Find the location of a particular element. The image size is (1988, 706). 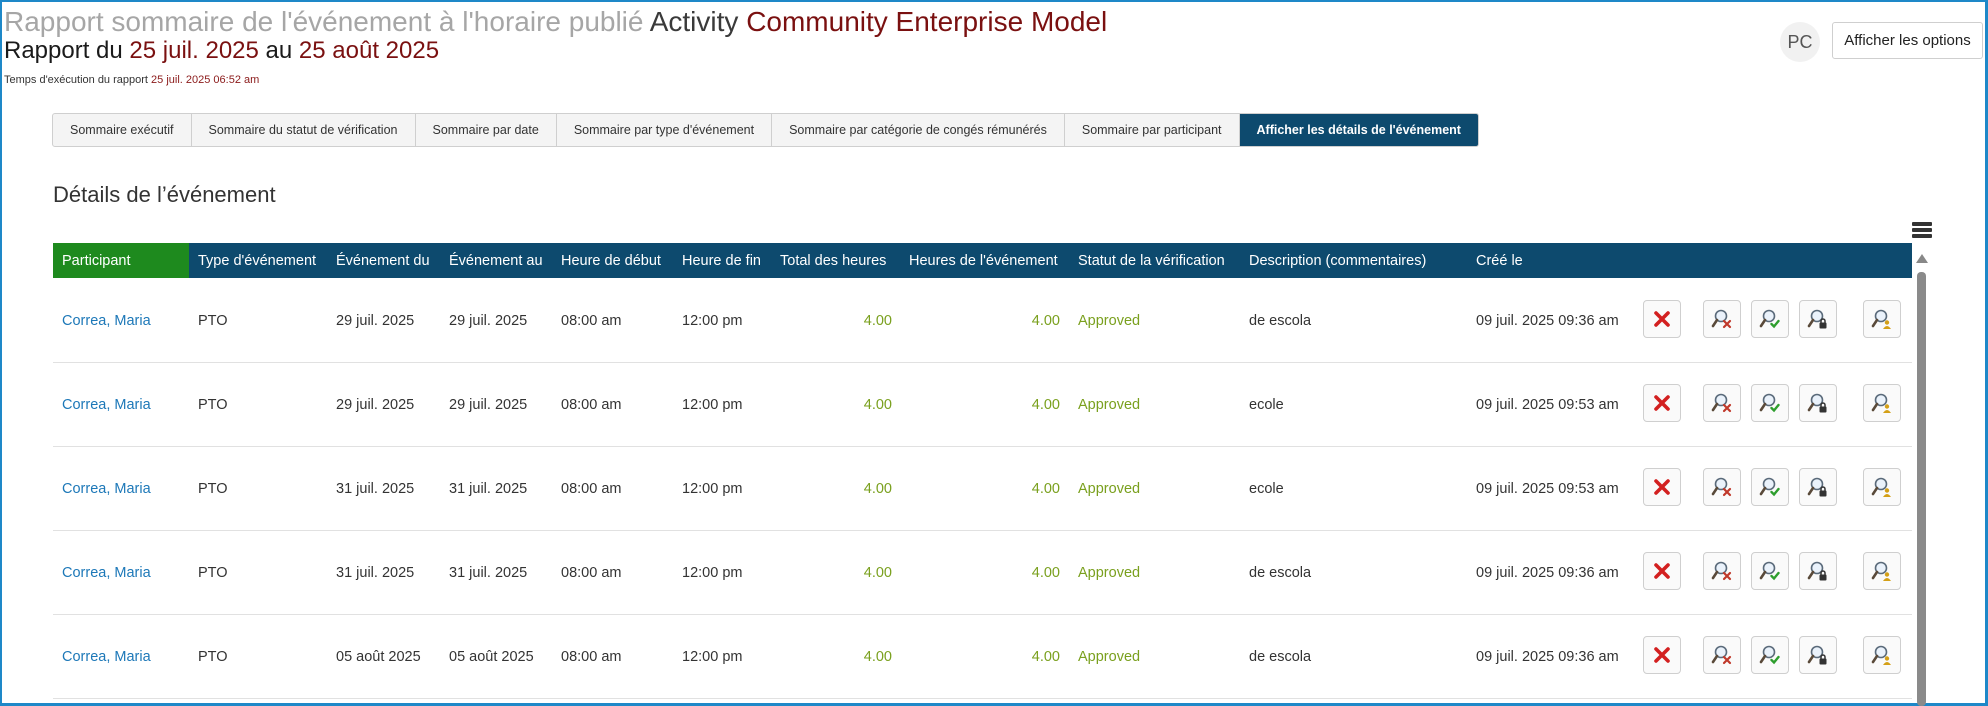

scrollbar-thumb is located at coordinates (1921, 489).